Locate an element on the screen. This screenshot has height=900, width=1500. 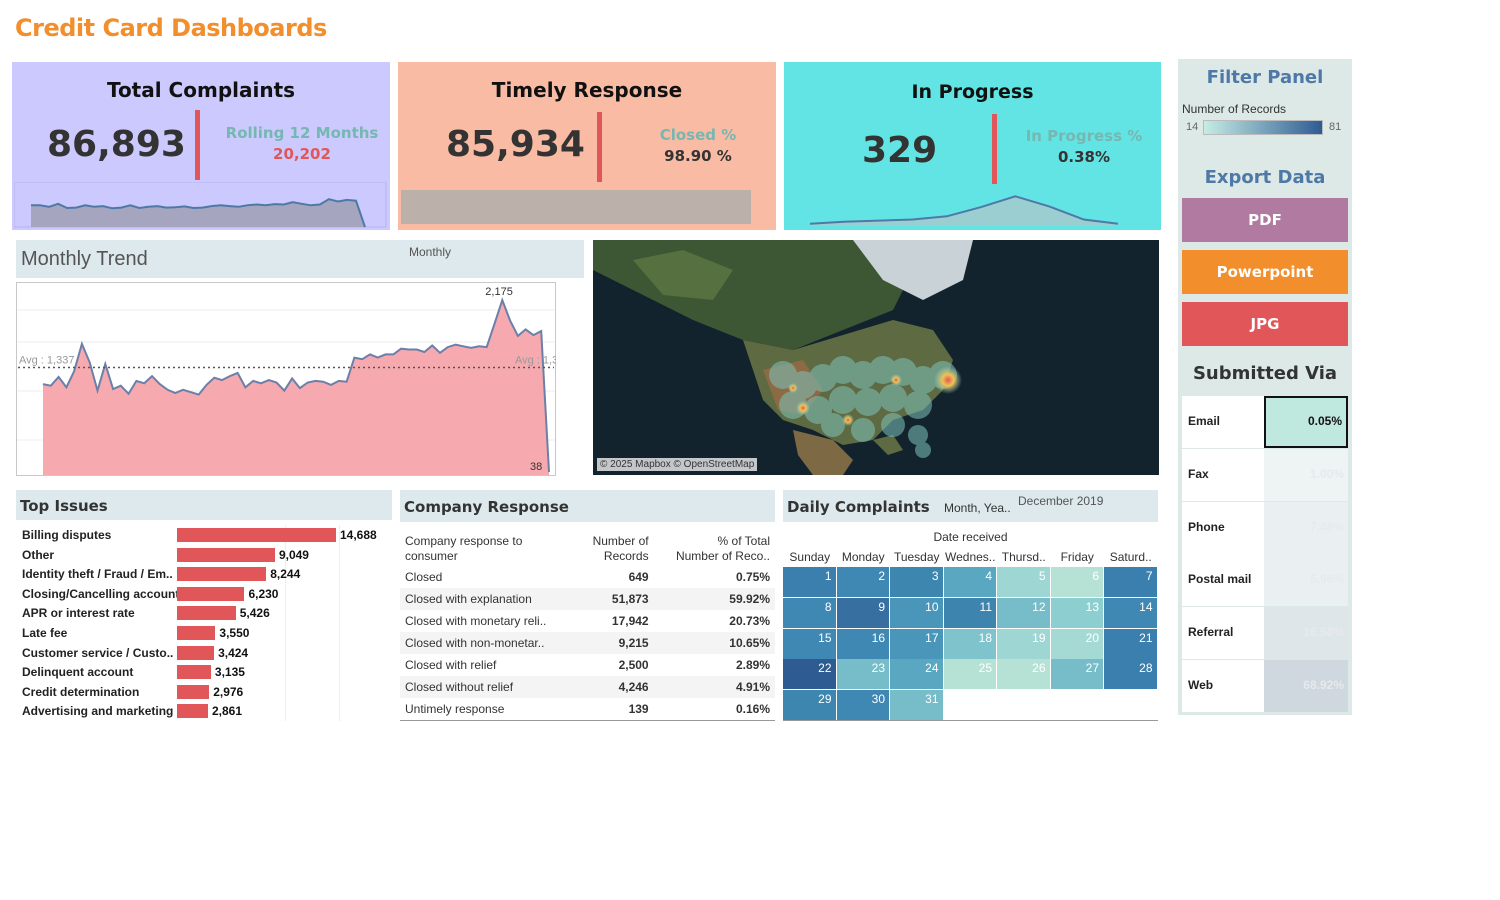
calendar-day: 15 is located at coordinates (809, 643).